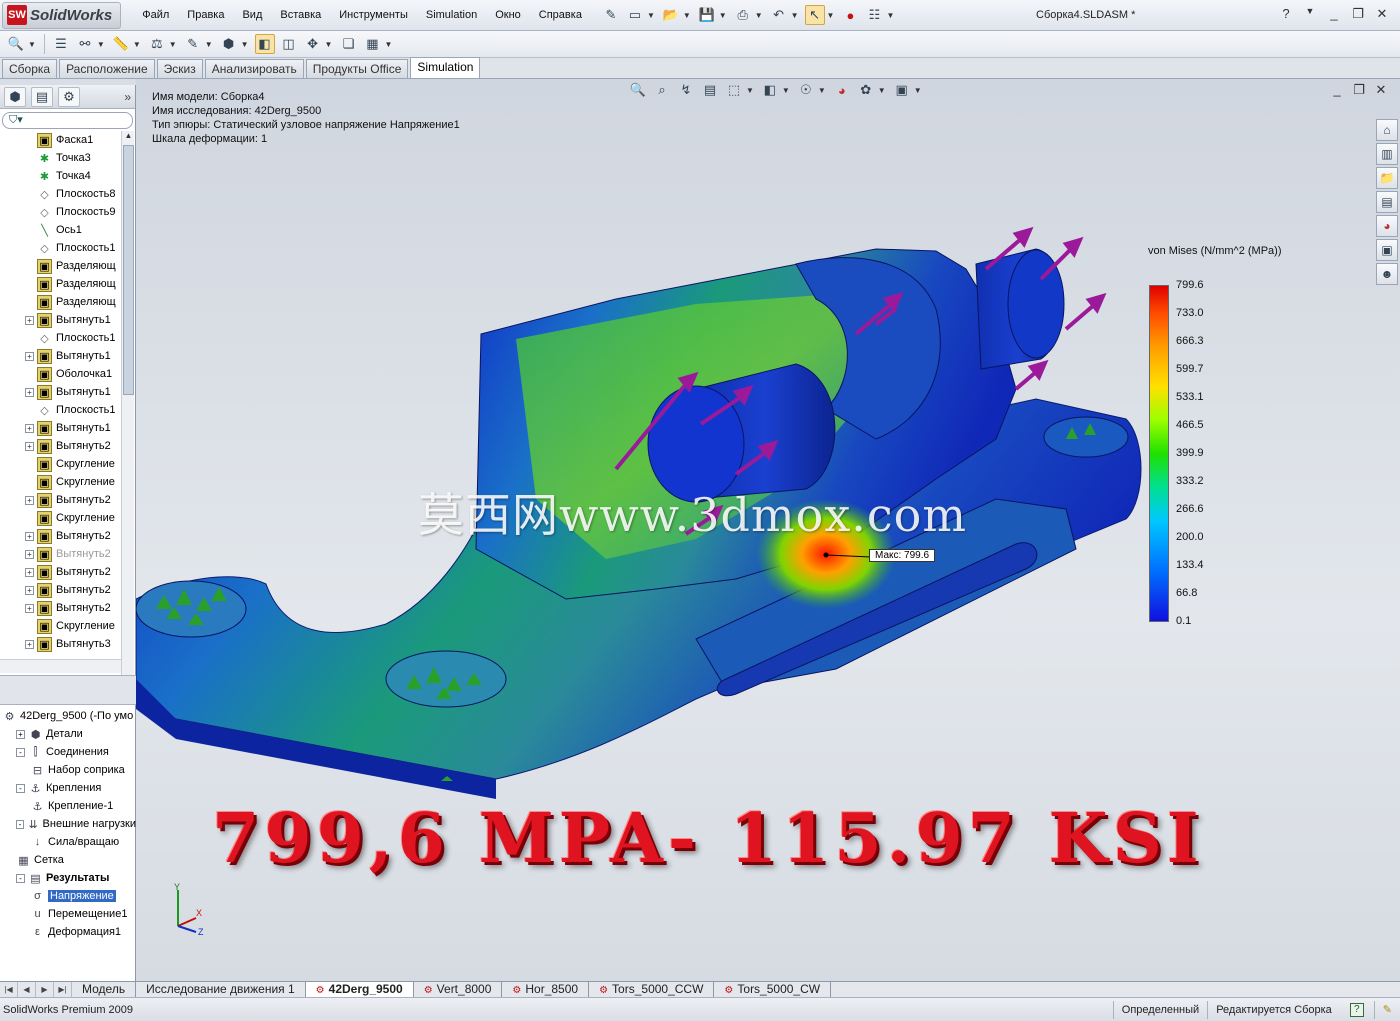 Image resolution: width=1400 pixels, height=1021 pixels. What do you see at coordinates (62, 15) in the screenshot?
I see `solidworks-logo: SW SolidWorks` at bounding box center [62, 15].